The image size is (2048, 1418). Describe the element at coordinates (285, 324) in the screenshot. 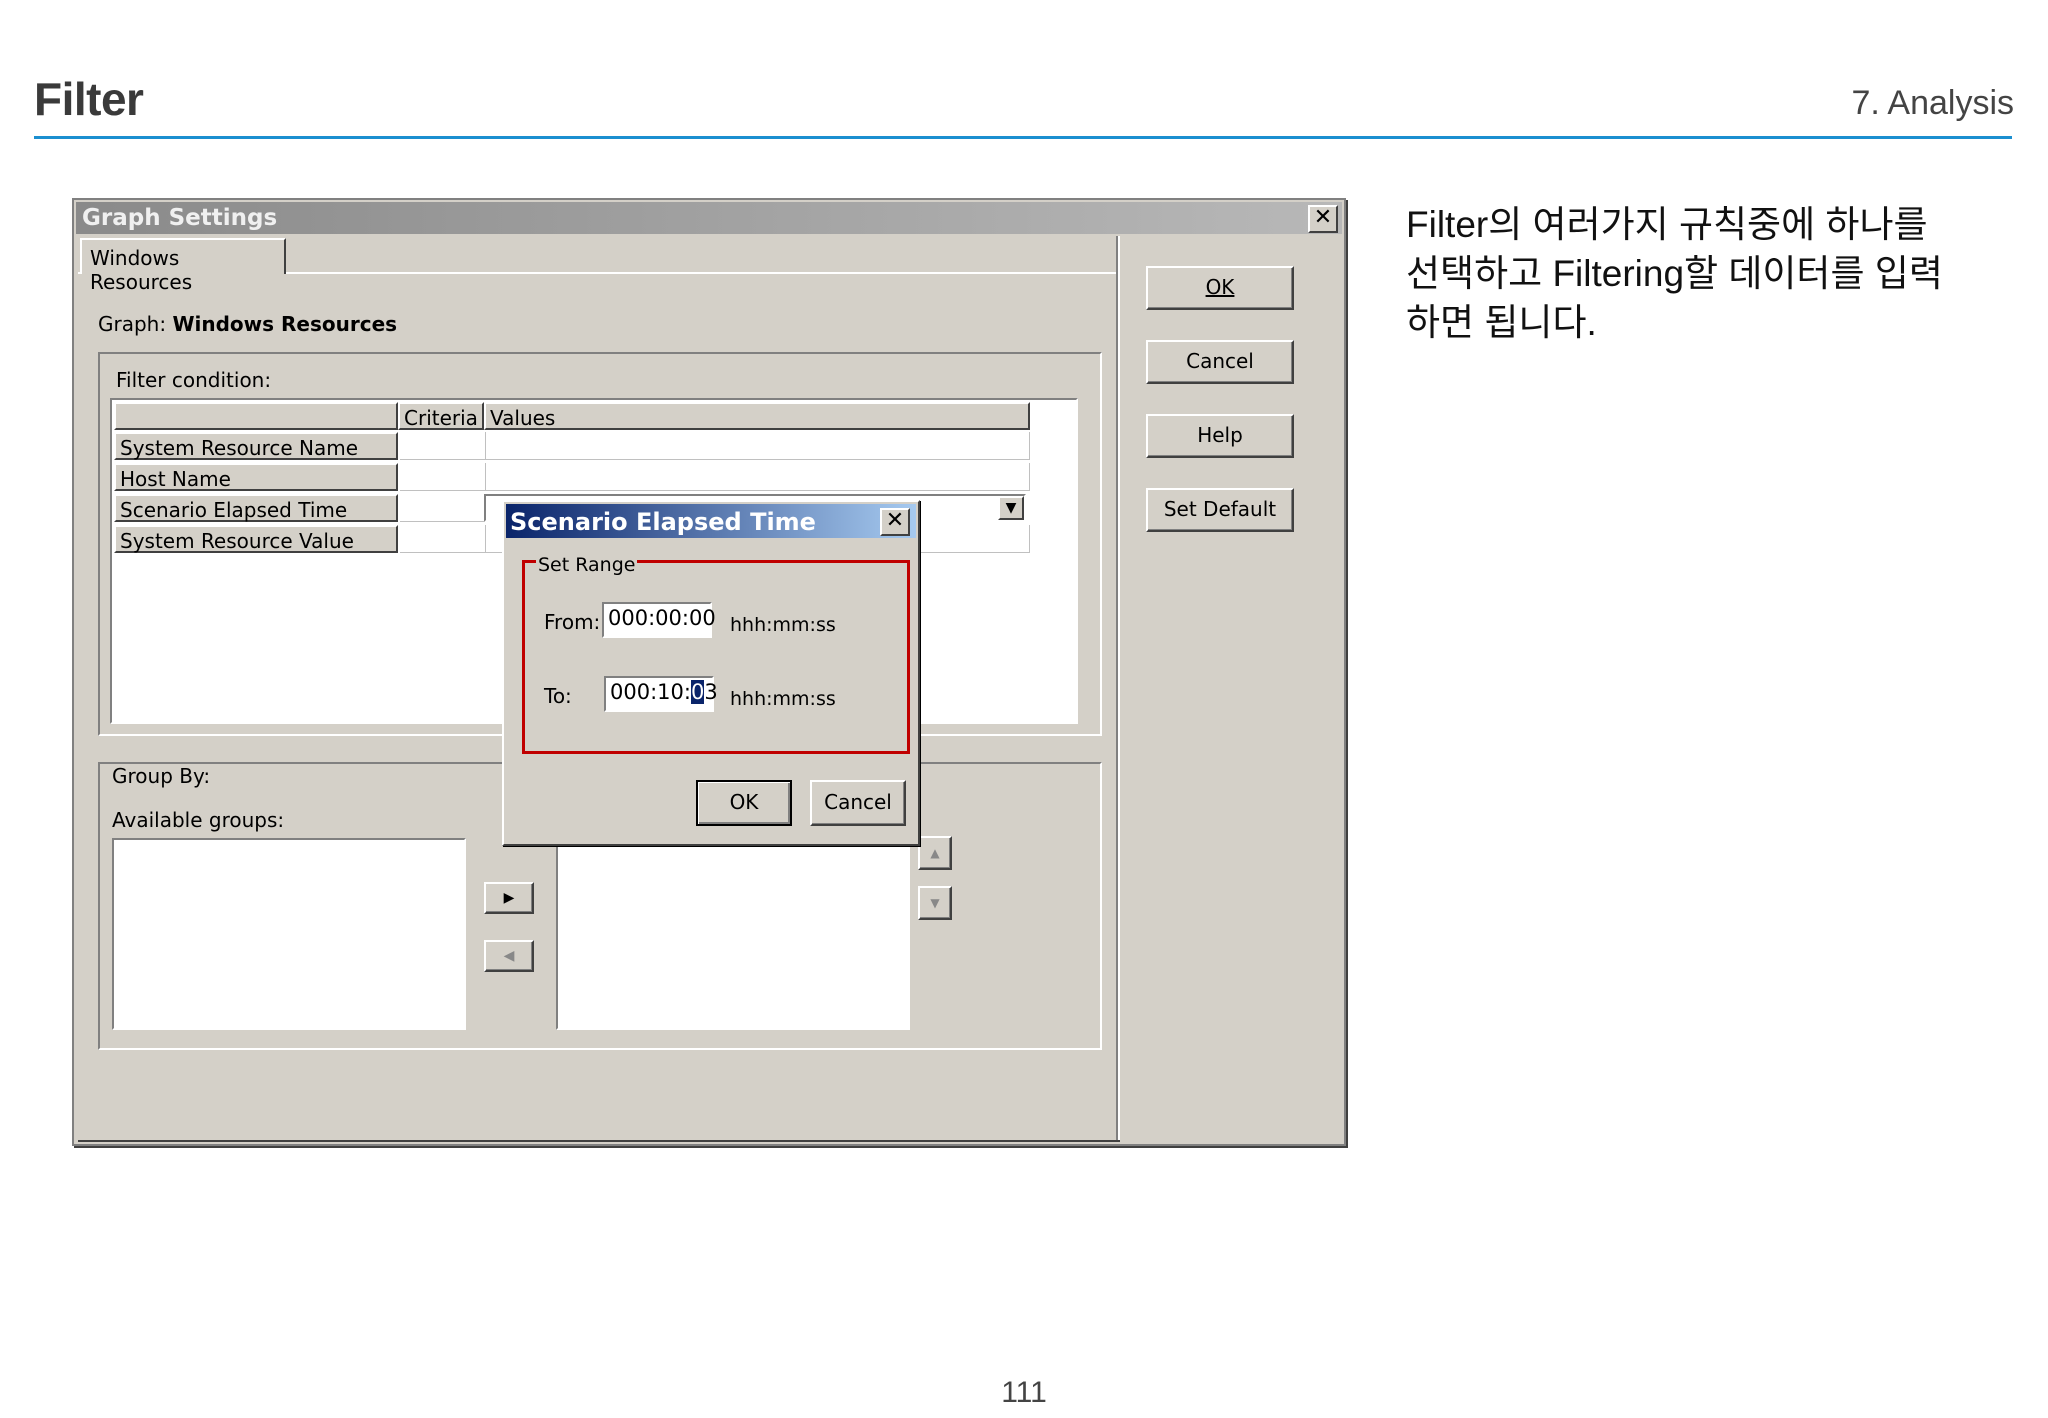

I see `graph-name: Windows Resources` at that location.